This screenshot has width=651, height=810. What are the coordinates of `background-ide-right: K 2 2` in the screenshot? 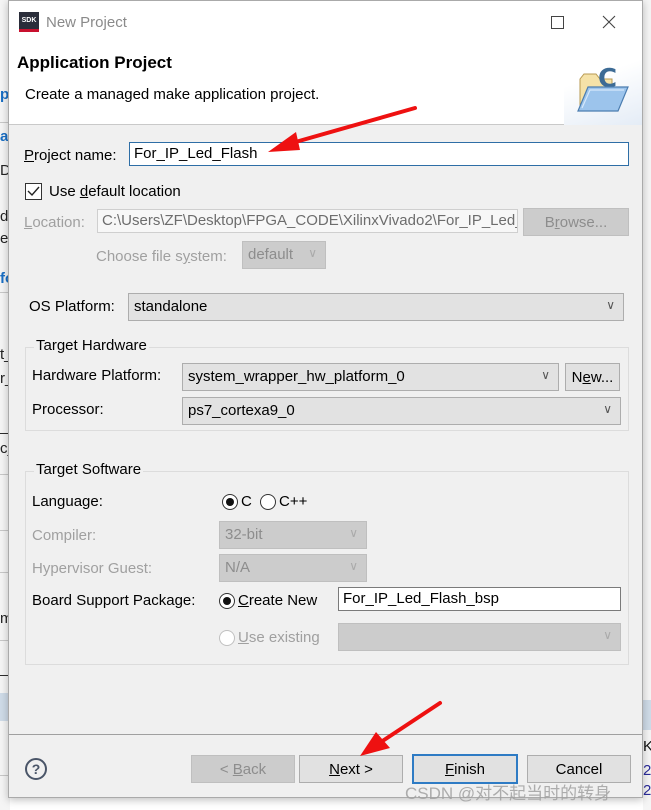 It's located at (647, 405).